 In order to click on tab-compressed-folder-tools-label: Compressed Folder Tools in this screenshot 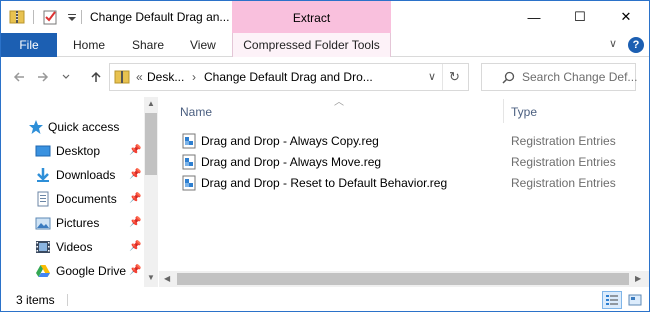, I will do `click(311, 45)`.